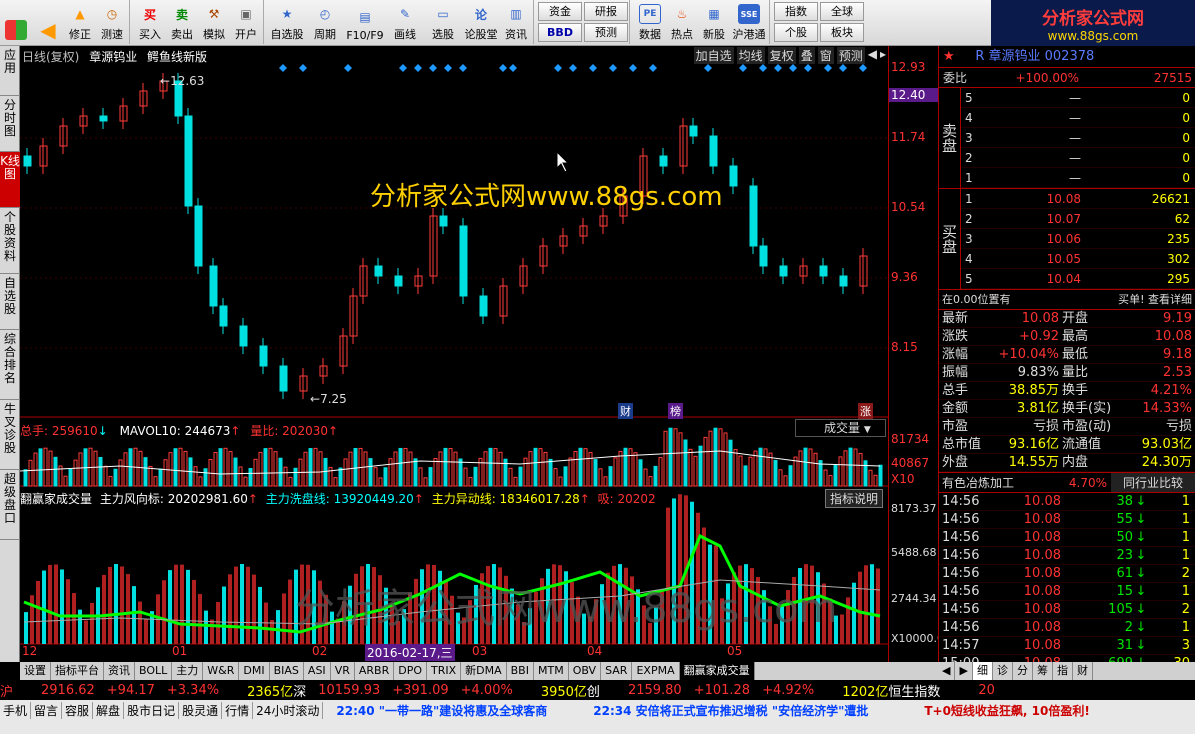 The image size is (1195, 734). What do you see at coordinates (214, 22) in the screenshot?
I see `simulate-button: ⚒ 模拟` at bounding box center [214, 22].